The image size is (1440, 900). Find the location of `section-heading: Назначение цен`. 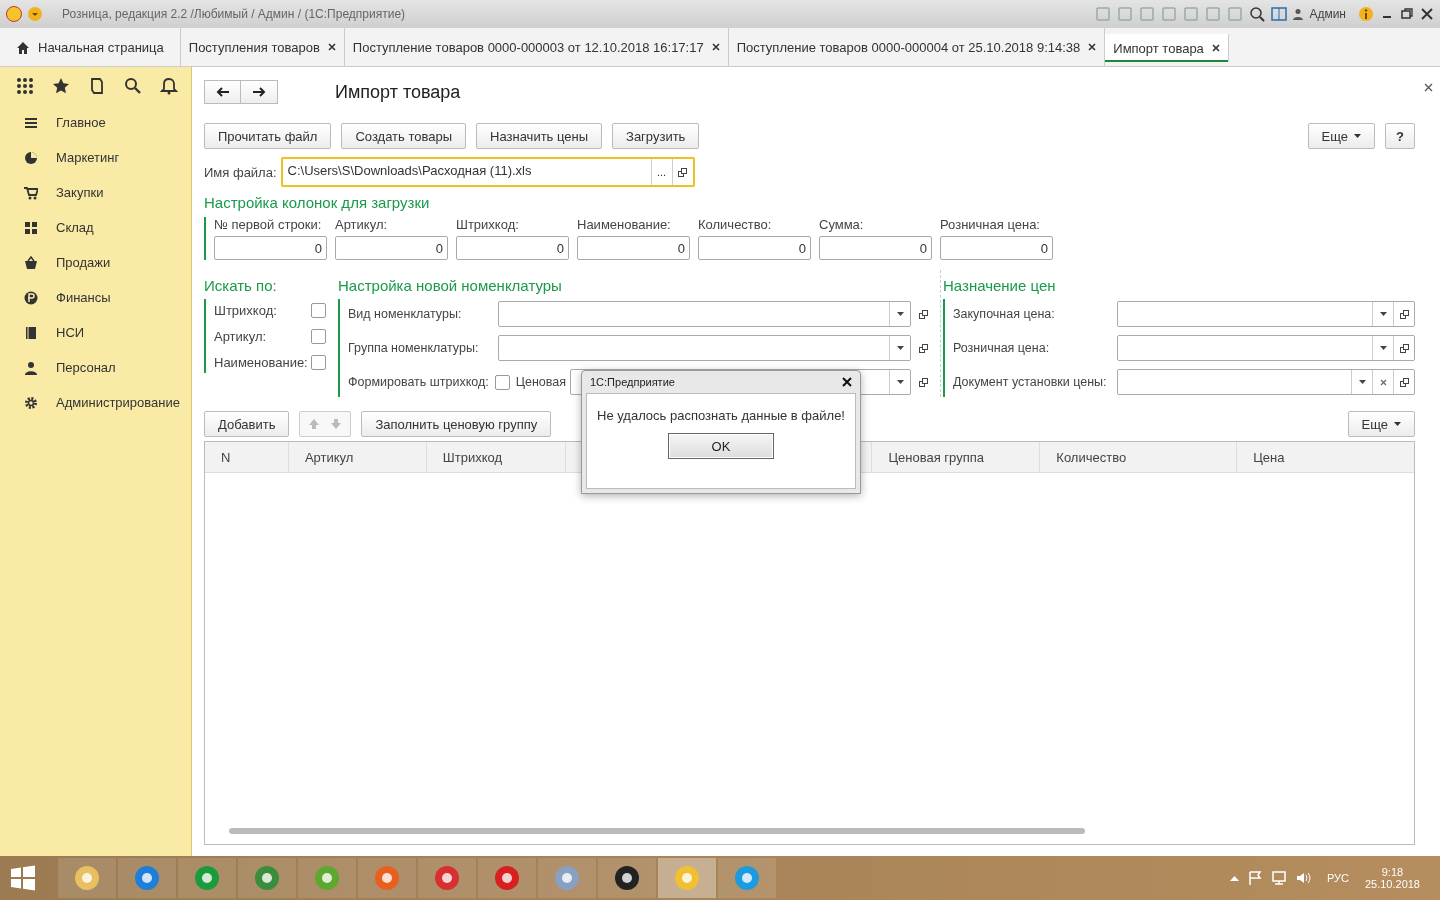

section-heading: Назначение цен is located at coordinates (1000, 285).